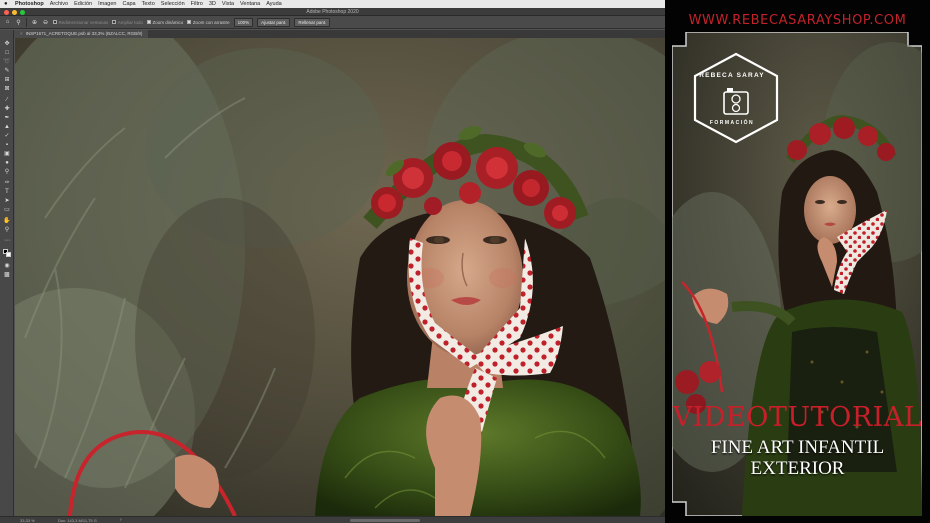 The width and height of the screenshot is (930, 523). I want to click on screen-mode-icon: ▩, so click(7, 274).